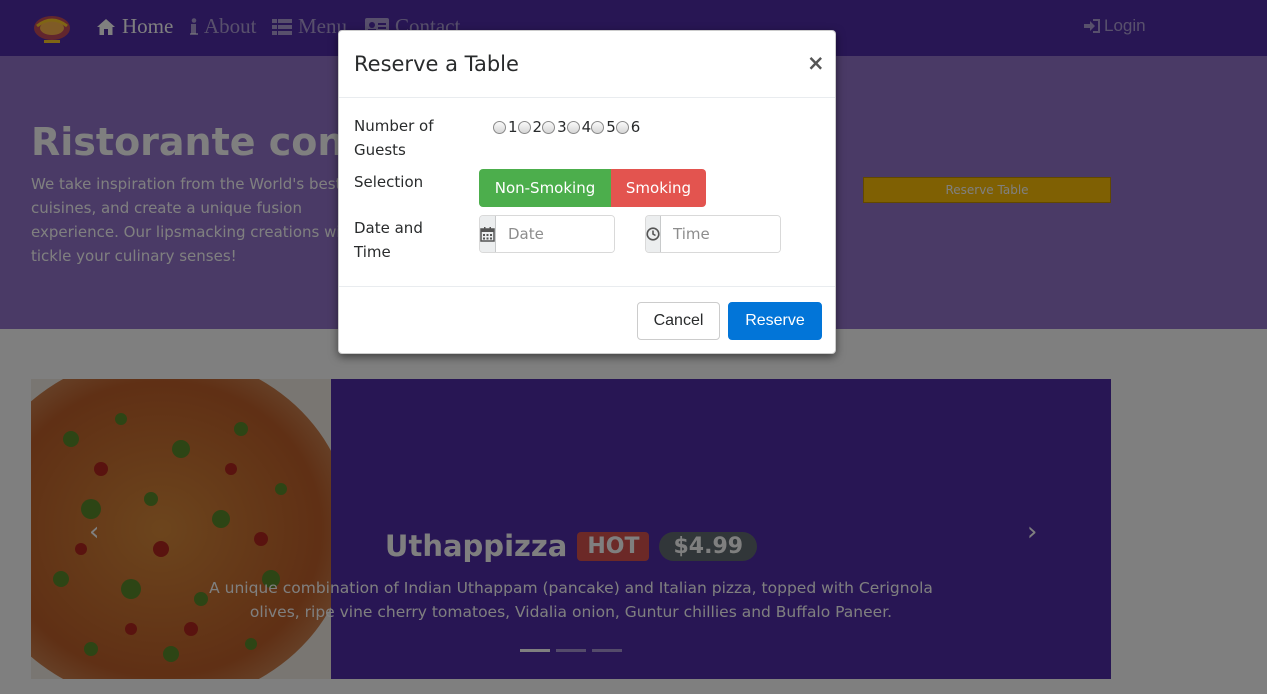 Image resolution: width=1267 pixels, height=694 pixels. What do you see at coordinates (635, 127) in the screenshot?
I see `guest-option-label: 6` at bounding box center [635, 127].